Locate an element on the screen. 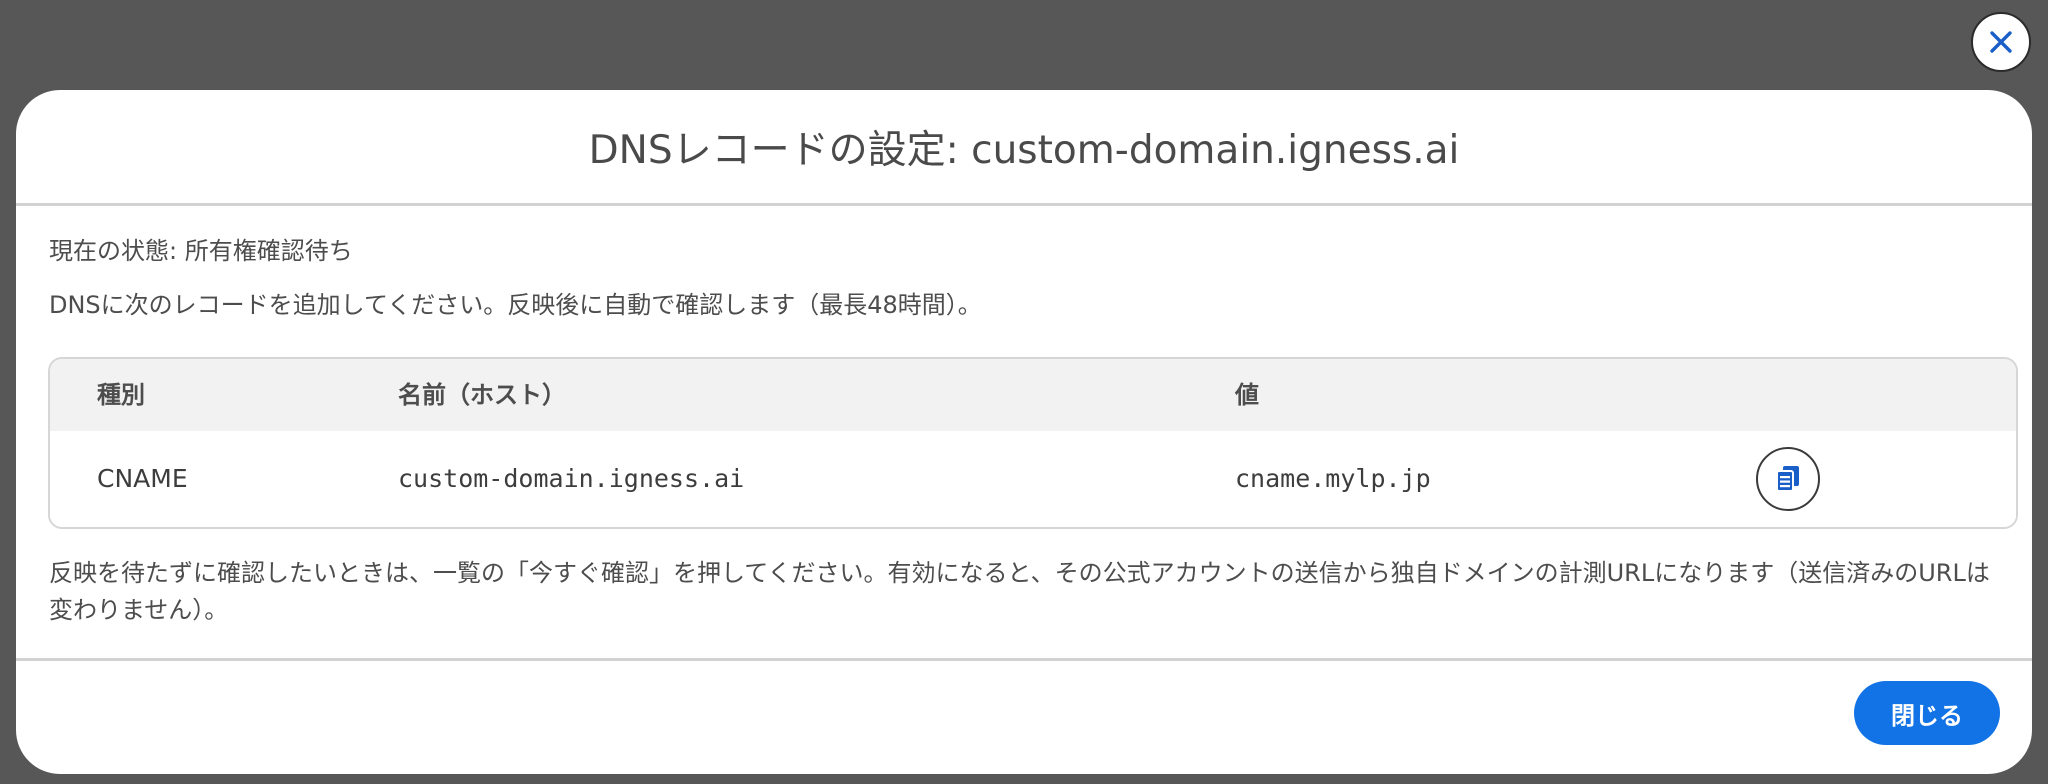  status-text: 現在の状態: 所有権確認待ち is located at coordinates (201, 251).